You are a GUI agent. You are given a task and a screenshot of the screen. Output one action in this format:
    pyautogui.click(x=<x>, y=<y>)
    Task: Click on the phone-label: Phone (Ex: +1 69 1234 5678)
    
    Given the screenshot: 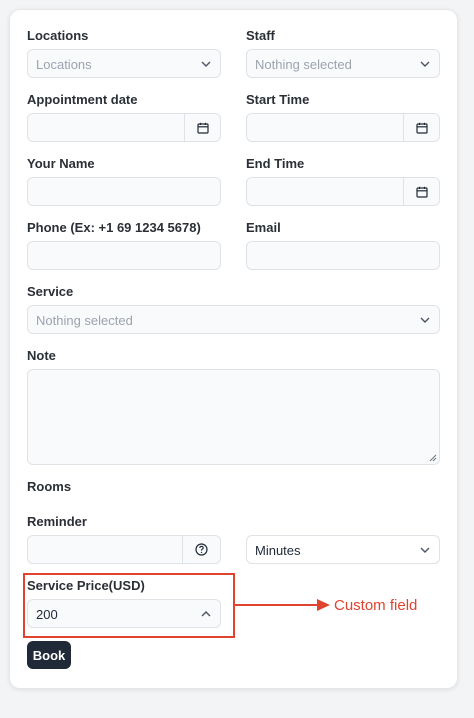 What is the action you would take?
    pyautogui.click(x=114, y=227)
    